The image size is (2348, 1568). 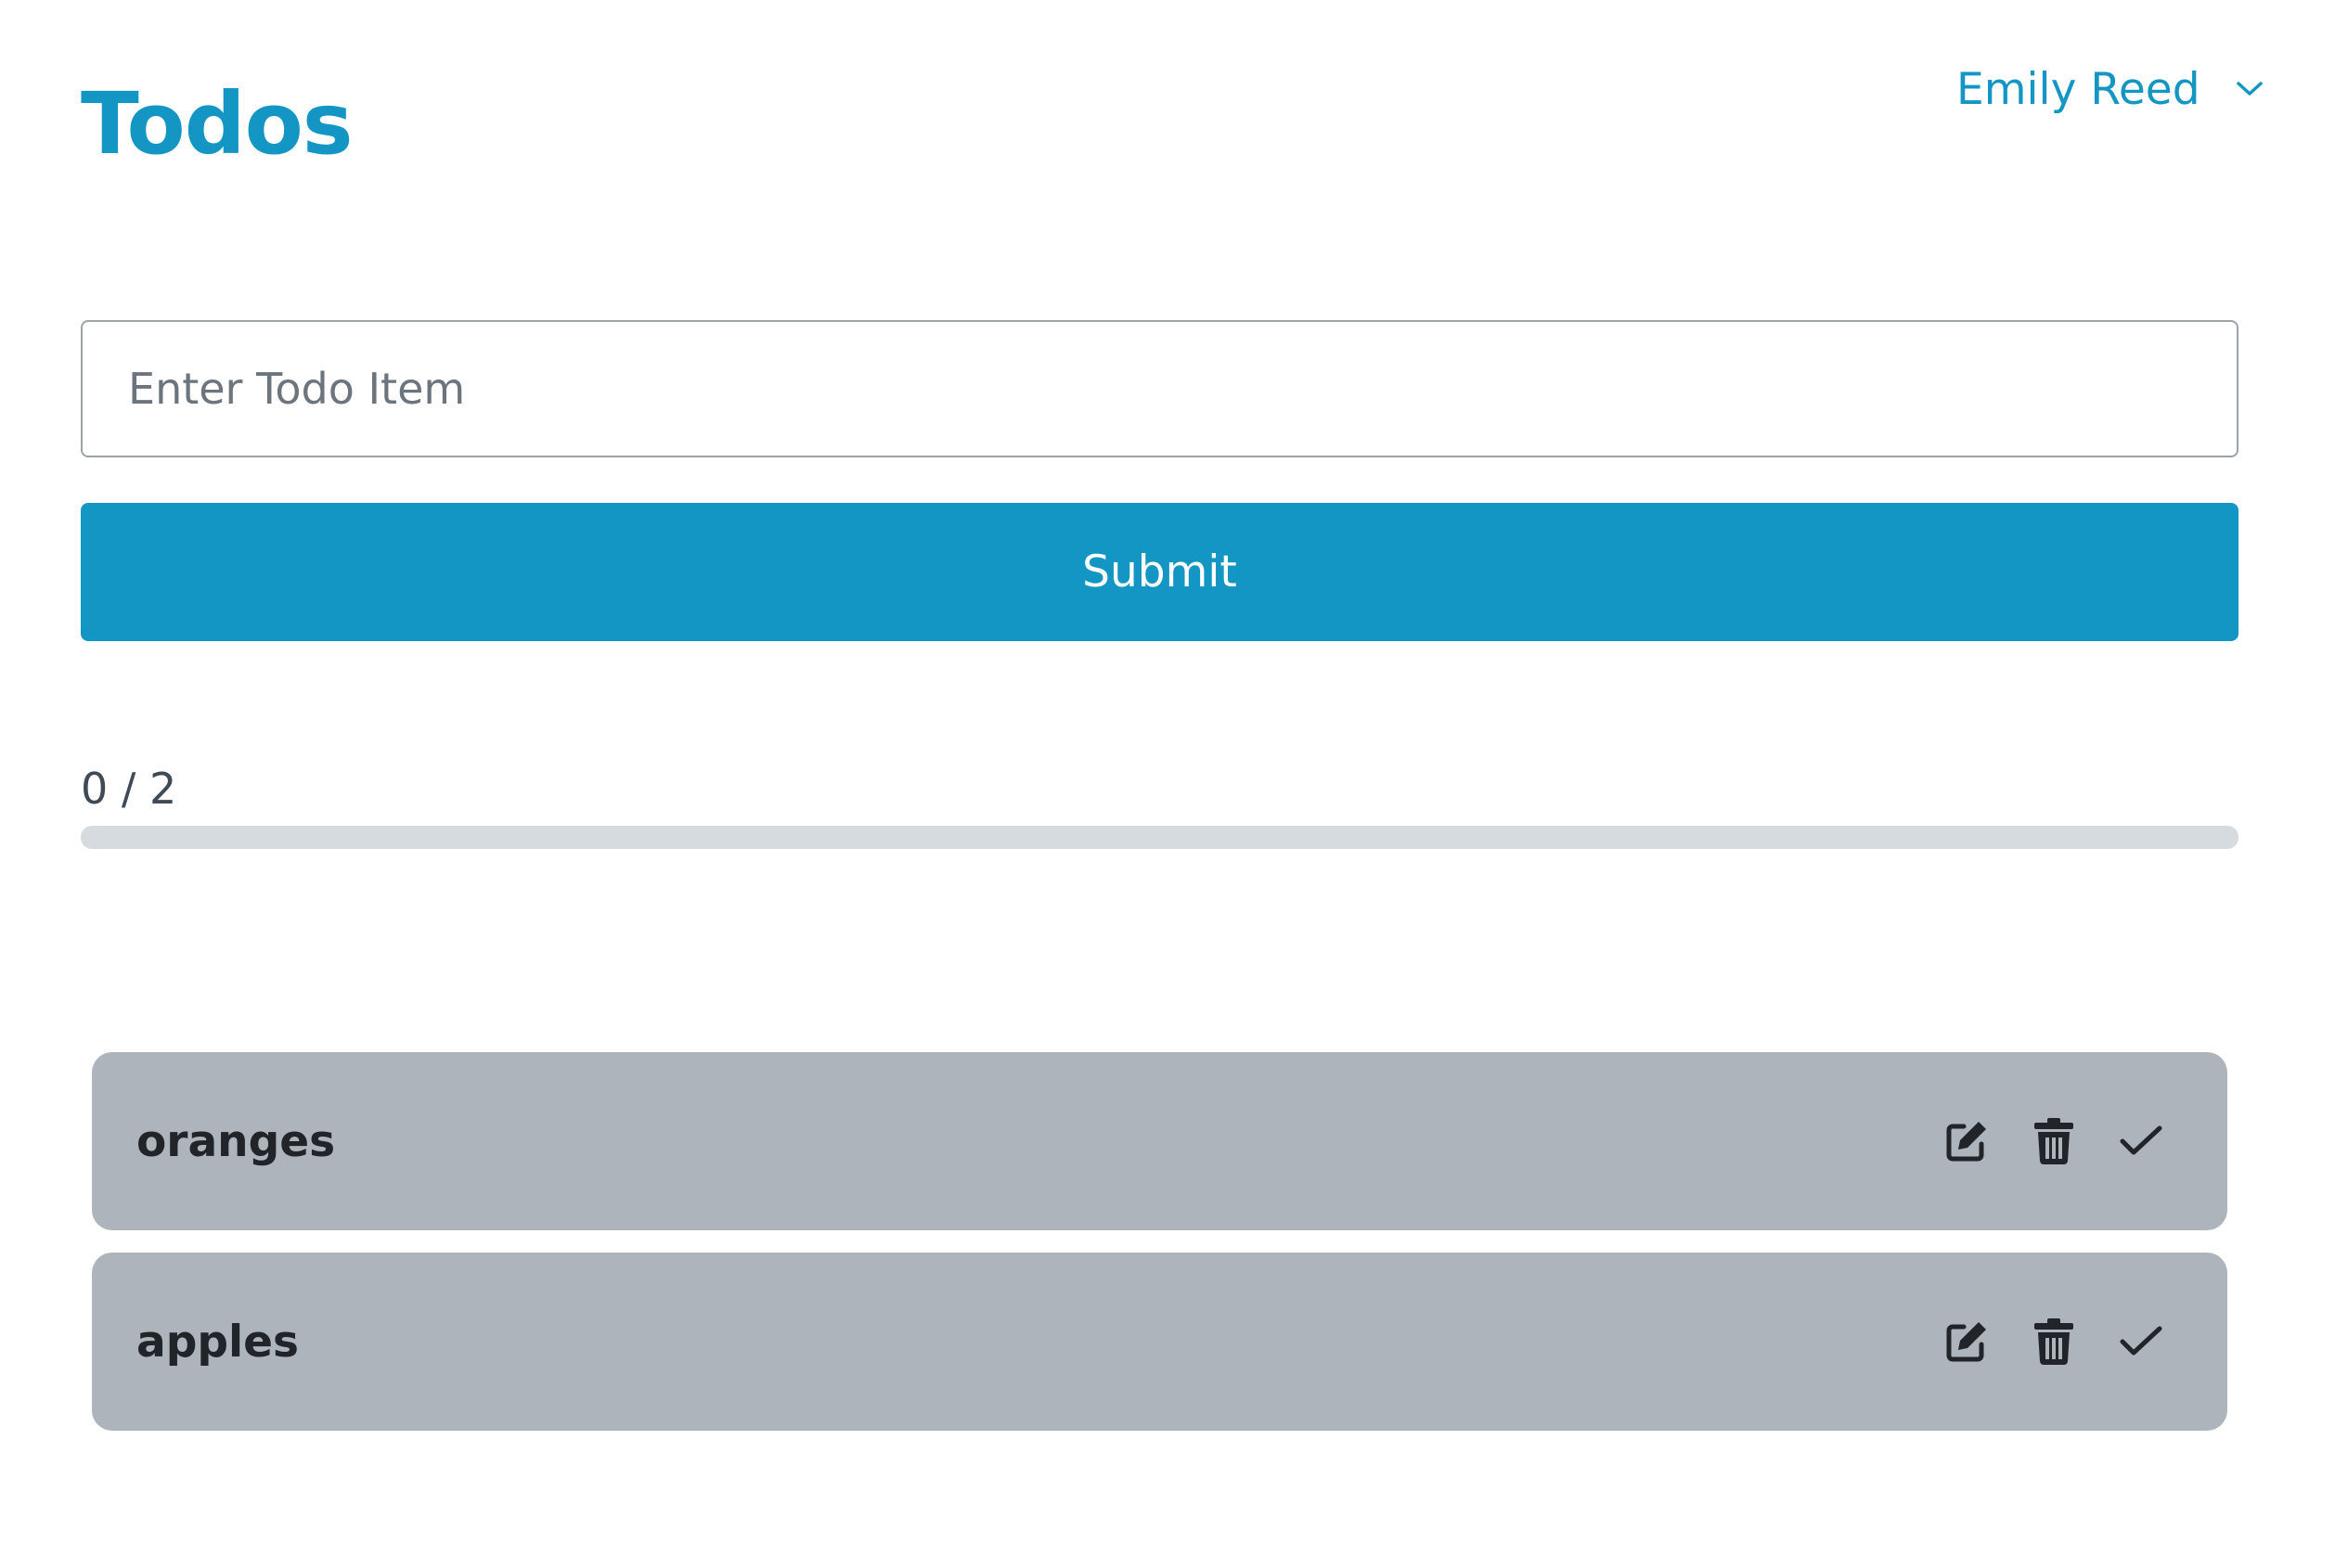 I want to click on todo-item: apples, so click(x=1159, y=1342).